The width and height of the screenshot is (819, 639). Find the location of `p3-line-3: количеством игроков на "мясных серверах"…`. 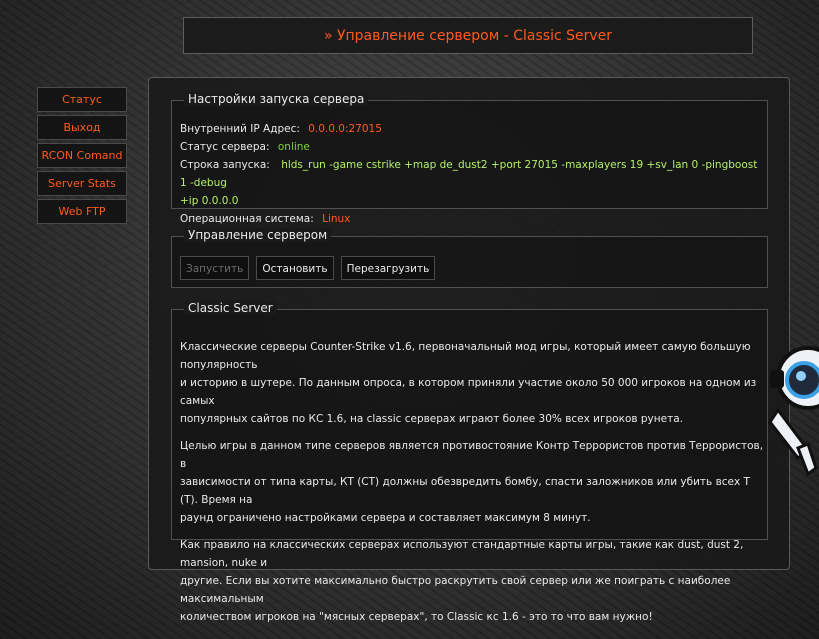

p3-line-3: количеством игроков на "мясных серверах"… is located at coordinates (416, 617).